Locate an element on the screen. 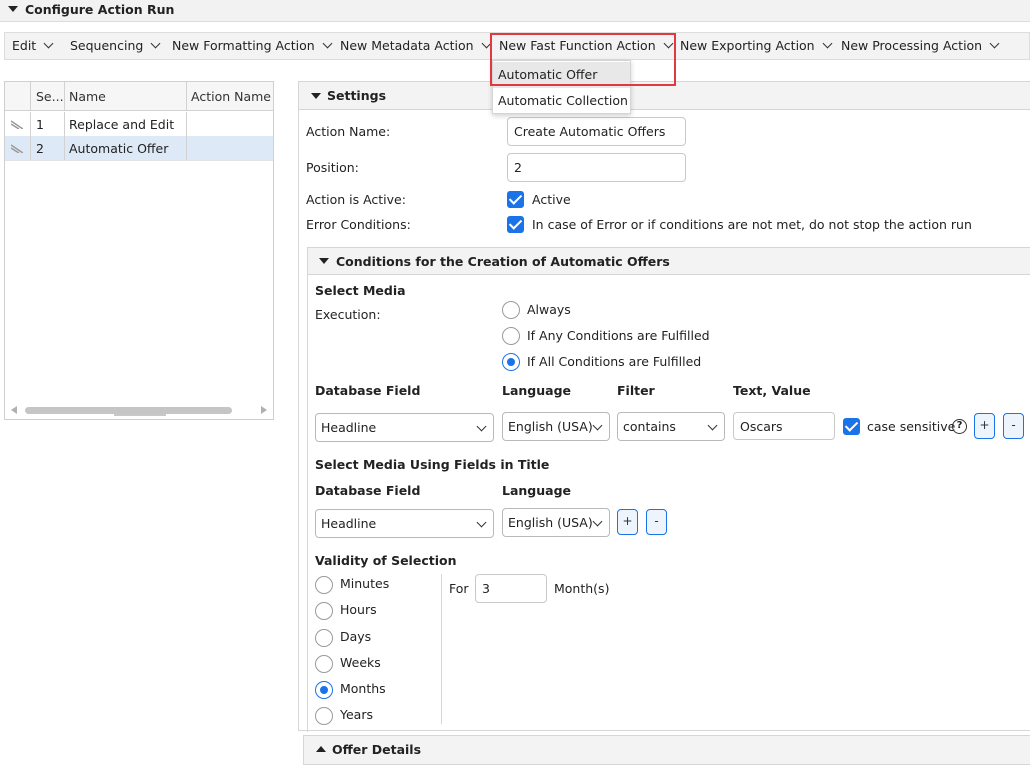 The image size is (1030, 771). settings-title: Settings is located at coordinates (357, 95).